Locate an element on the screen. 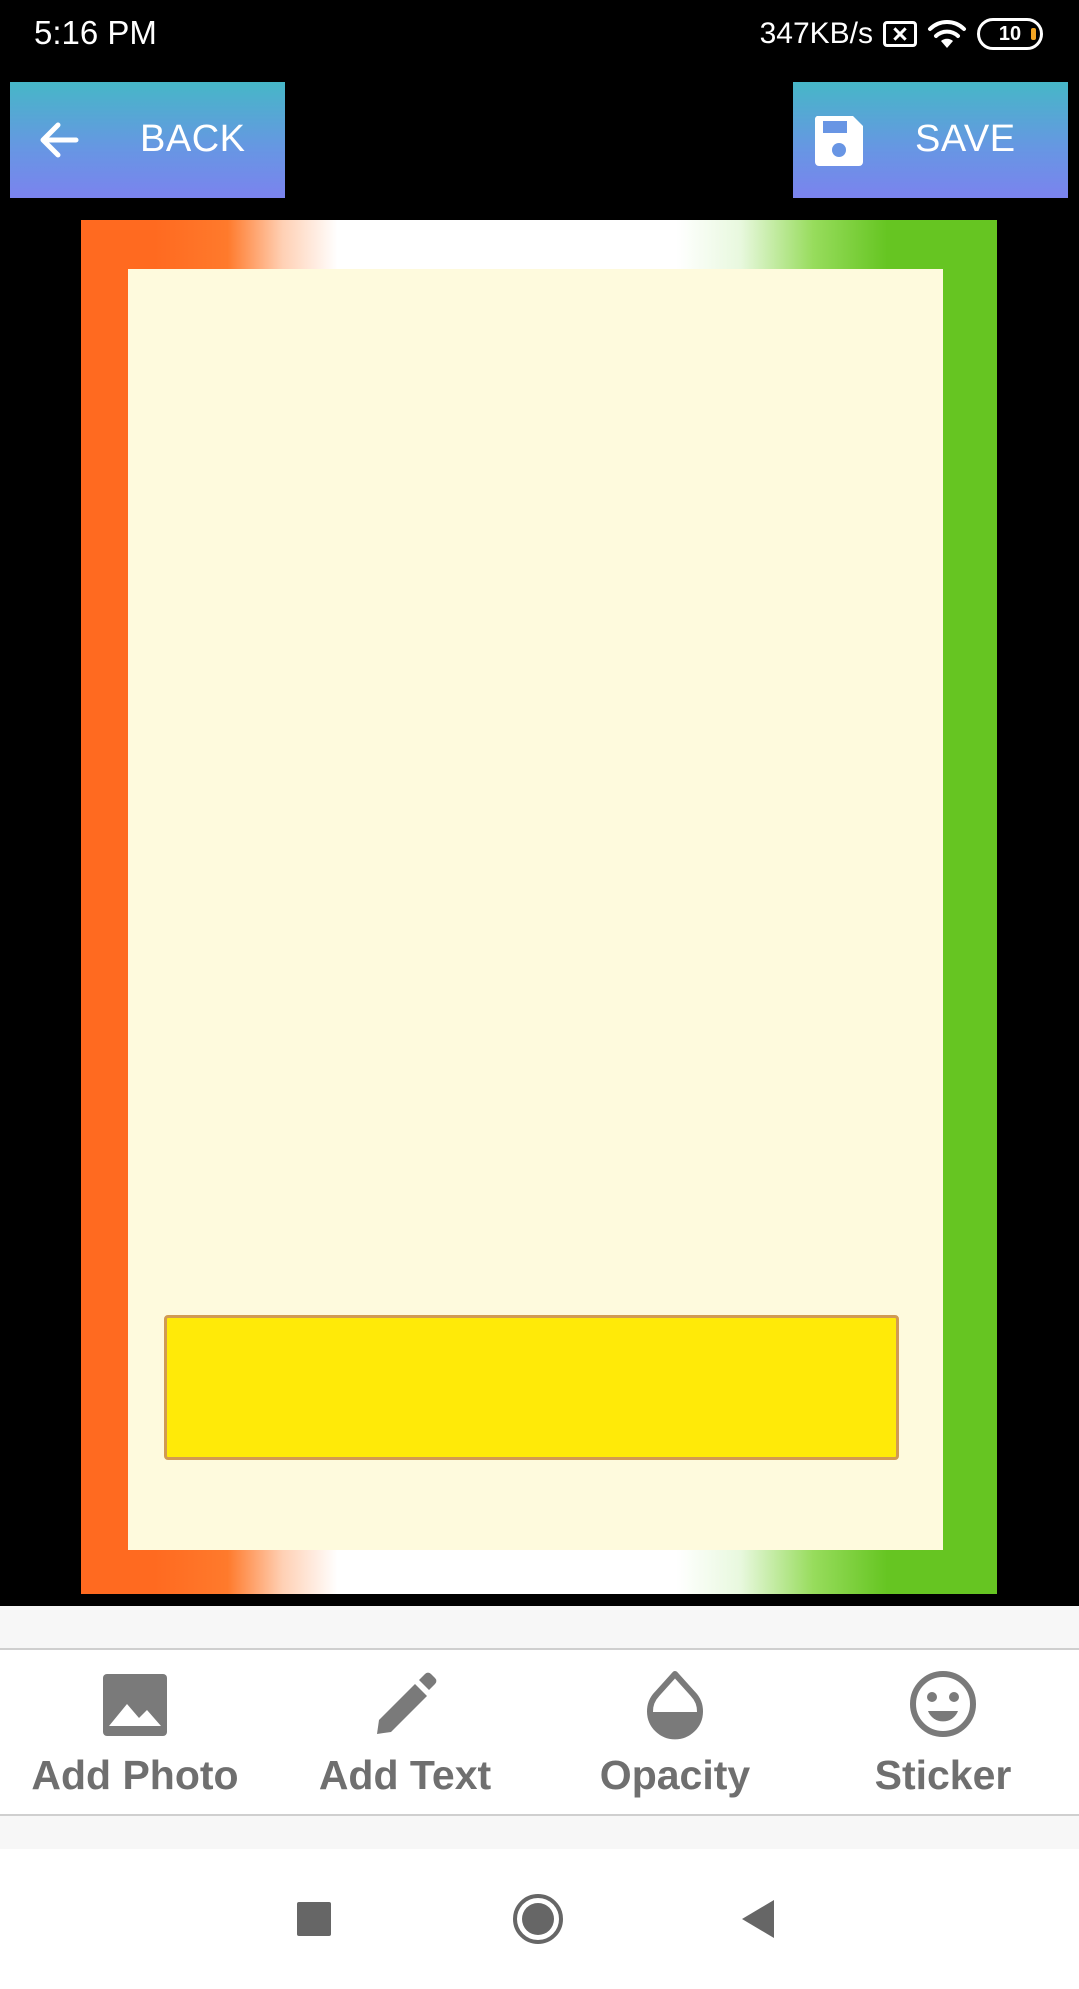 This screenshot has height=1989, width=1079. arrow-left-icon is located at coordinates (59, 140).